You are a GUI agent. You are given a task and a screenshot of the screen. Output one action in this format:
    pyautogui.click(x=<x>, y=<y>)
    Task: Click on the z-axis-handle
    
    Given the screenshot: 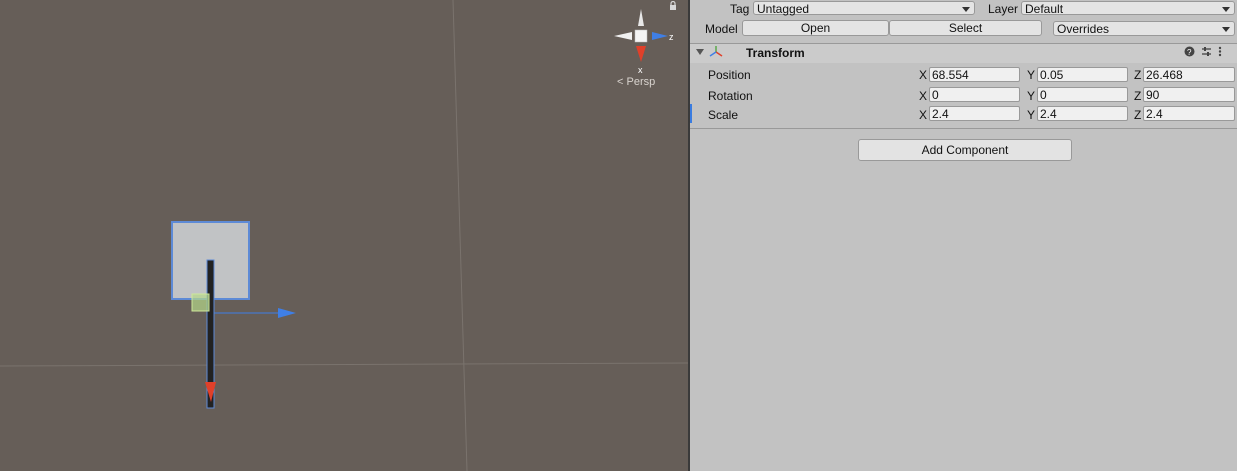 What is the action you would take?
    pyautogui.click(x=287, y=313)
    